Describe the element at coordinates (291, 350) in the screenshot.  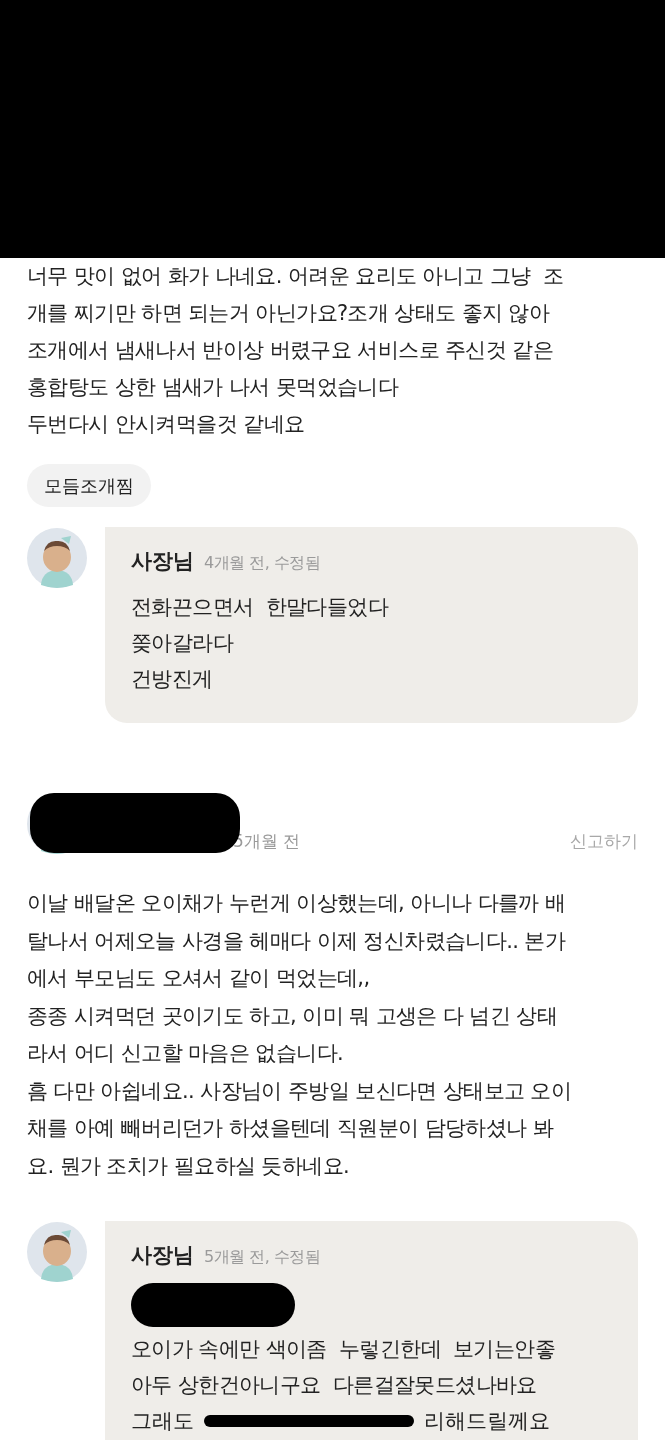
I see `review-text: 조개에서 냄새나서 반이상 버렸구요 서비스로 주신것 같은` at that location.